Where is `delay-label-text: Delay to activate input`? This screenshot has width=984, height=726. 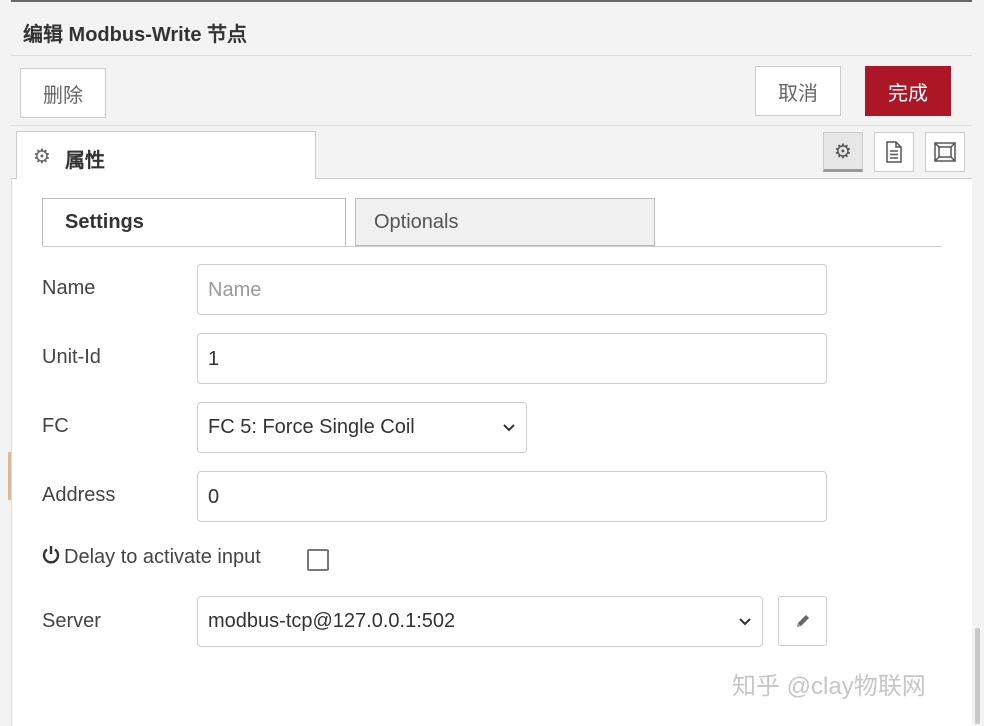
delay-label-text: Delay to activate input is located at coordinates (162, 557).